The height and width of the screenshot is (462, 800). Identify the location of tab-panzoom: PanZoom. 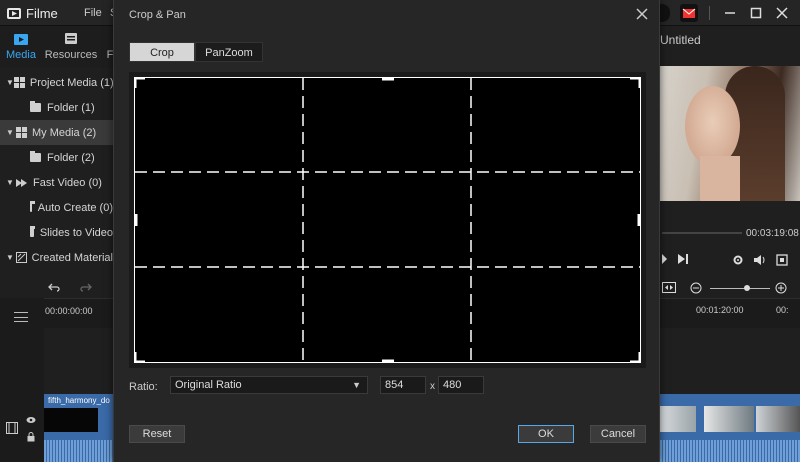
(229, 52).